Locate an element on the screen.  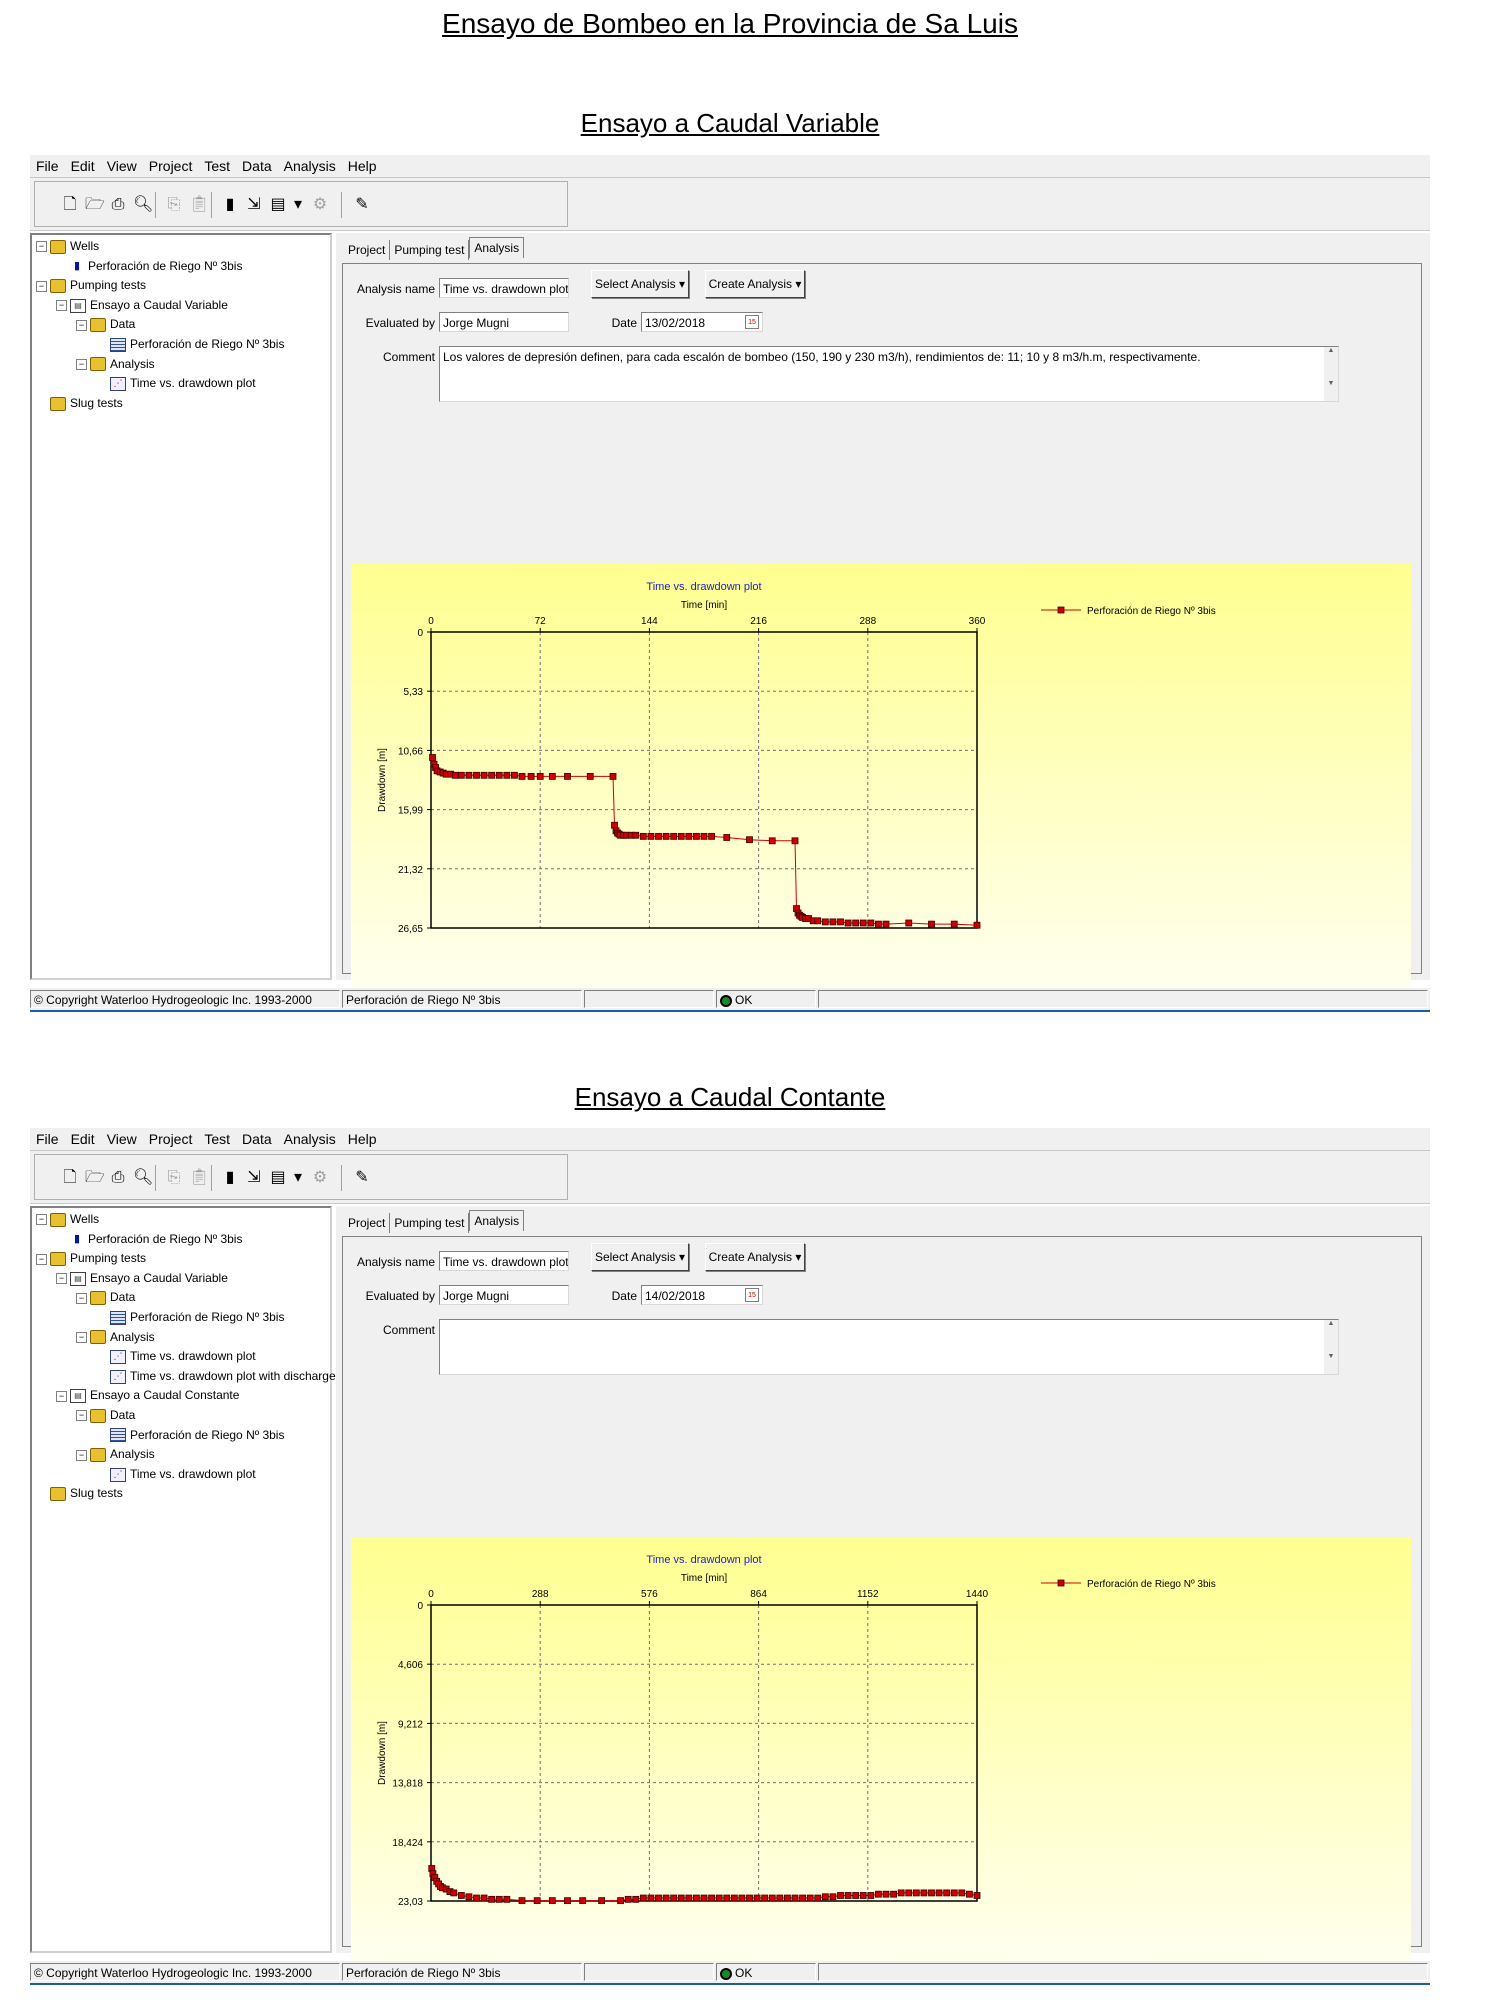
menu-item-project: Project is located at coordinates (171, 1137).